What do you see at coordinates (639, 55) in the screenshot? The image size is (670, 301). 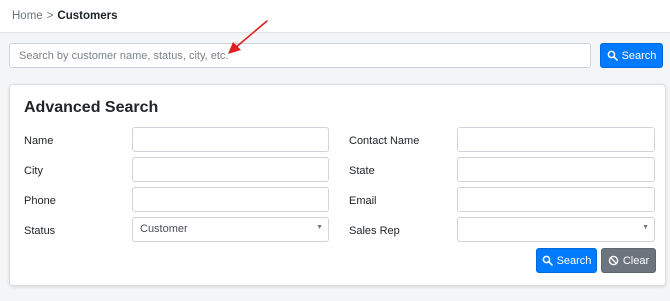 I see `quick-search-button-label: Search` at bounding box center [639, 55].